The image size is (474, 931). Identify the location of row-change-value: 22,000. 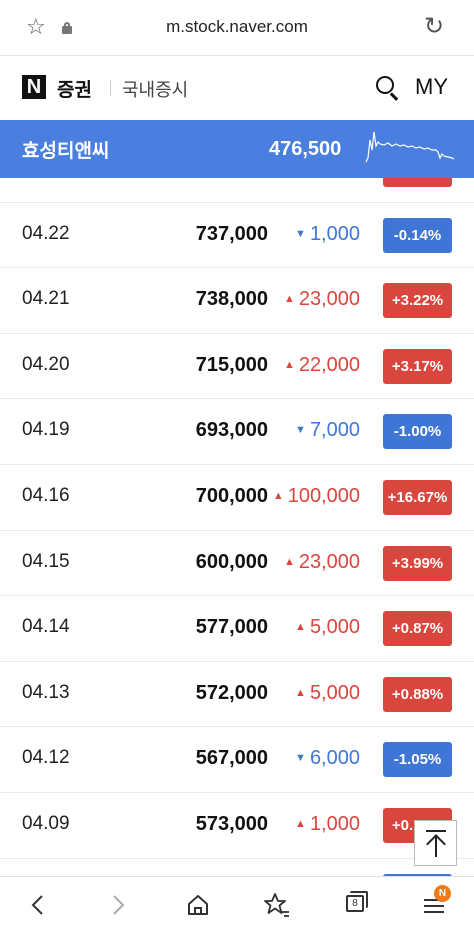
(329, 364).